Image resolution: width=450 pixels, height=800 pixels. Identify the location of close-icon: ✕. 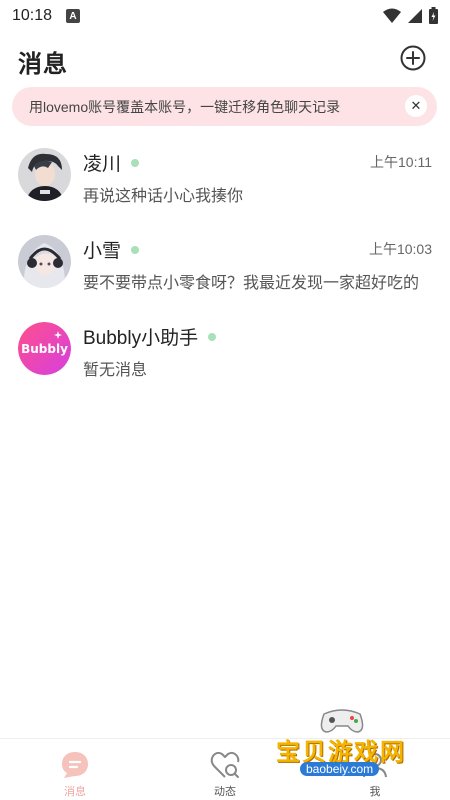
(416, 106).